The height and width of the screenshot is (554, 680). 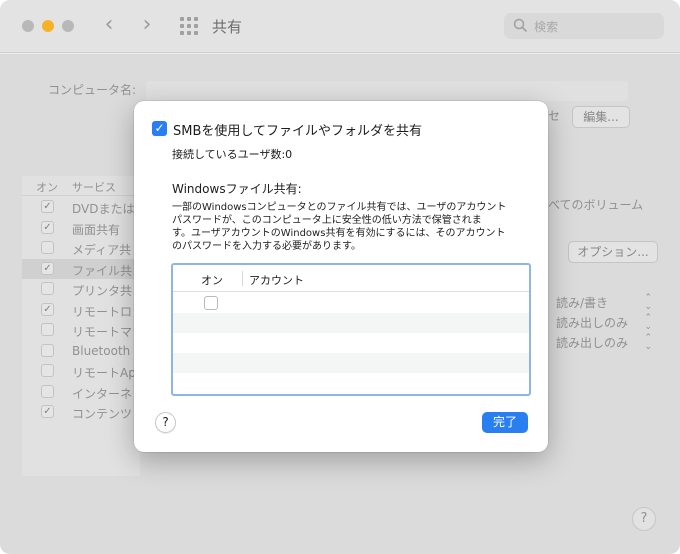 I want to click on back-chevron-icon: ‹, so click(x=109, y=25).